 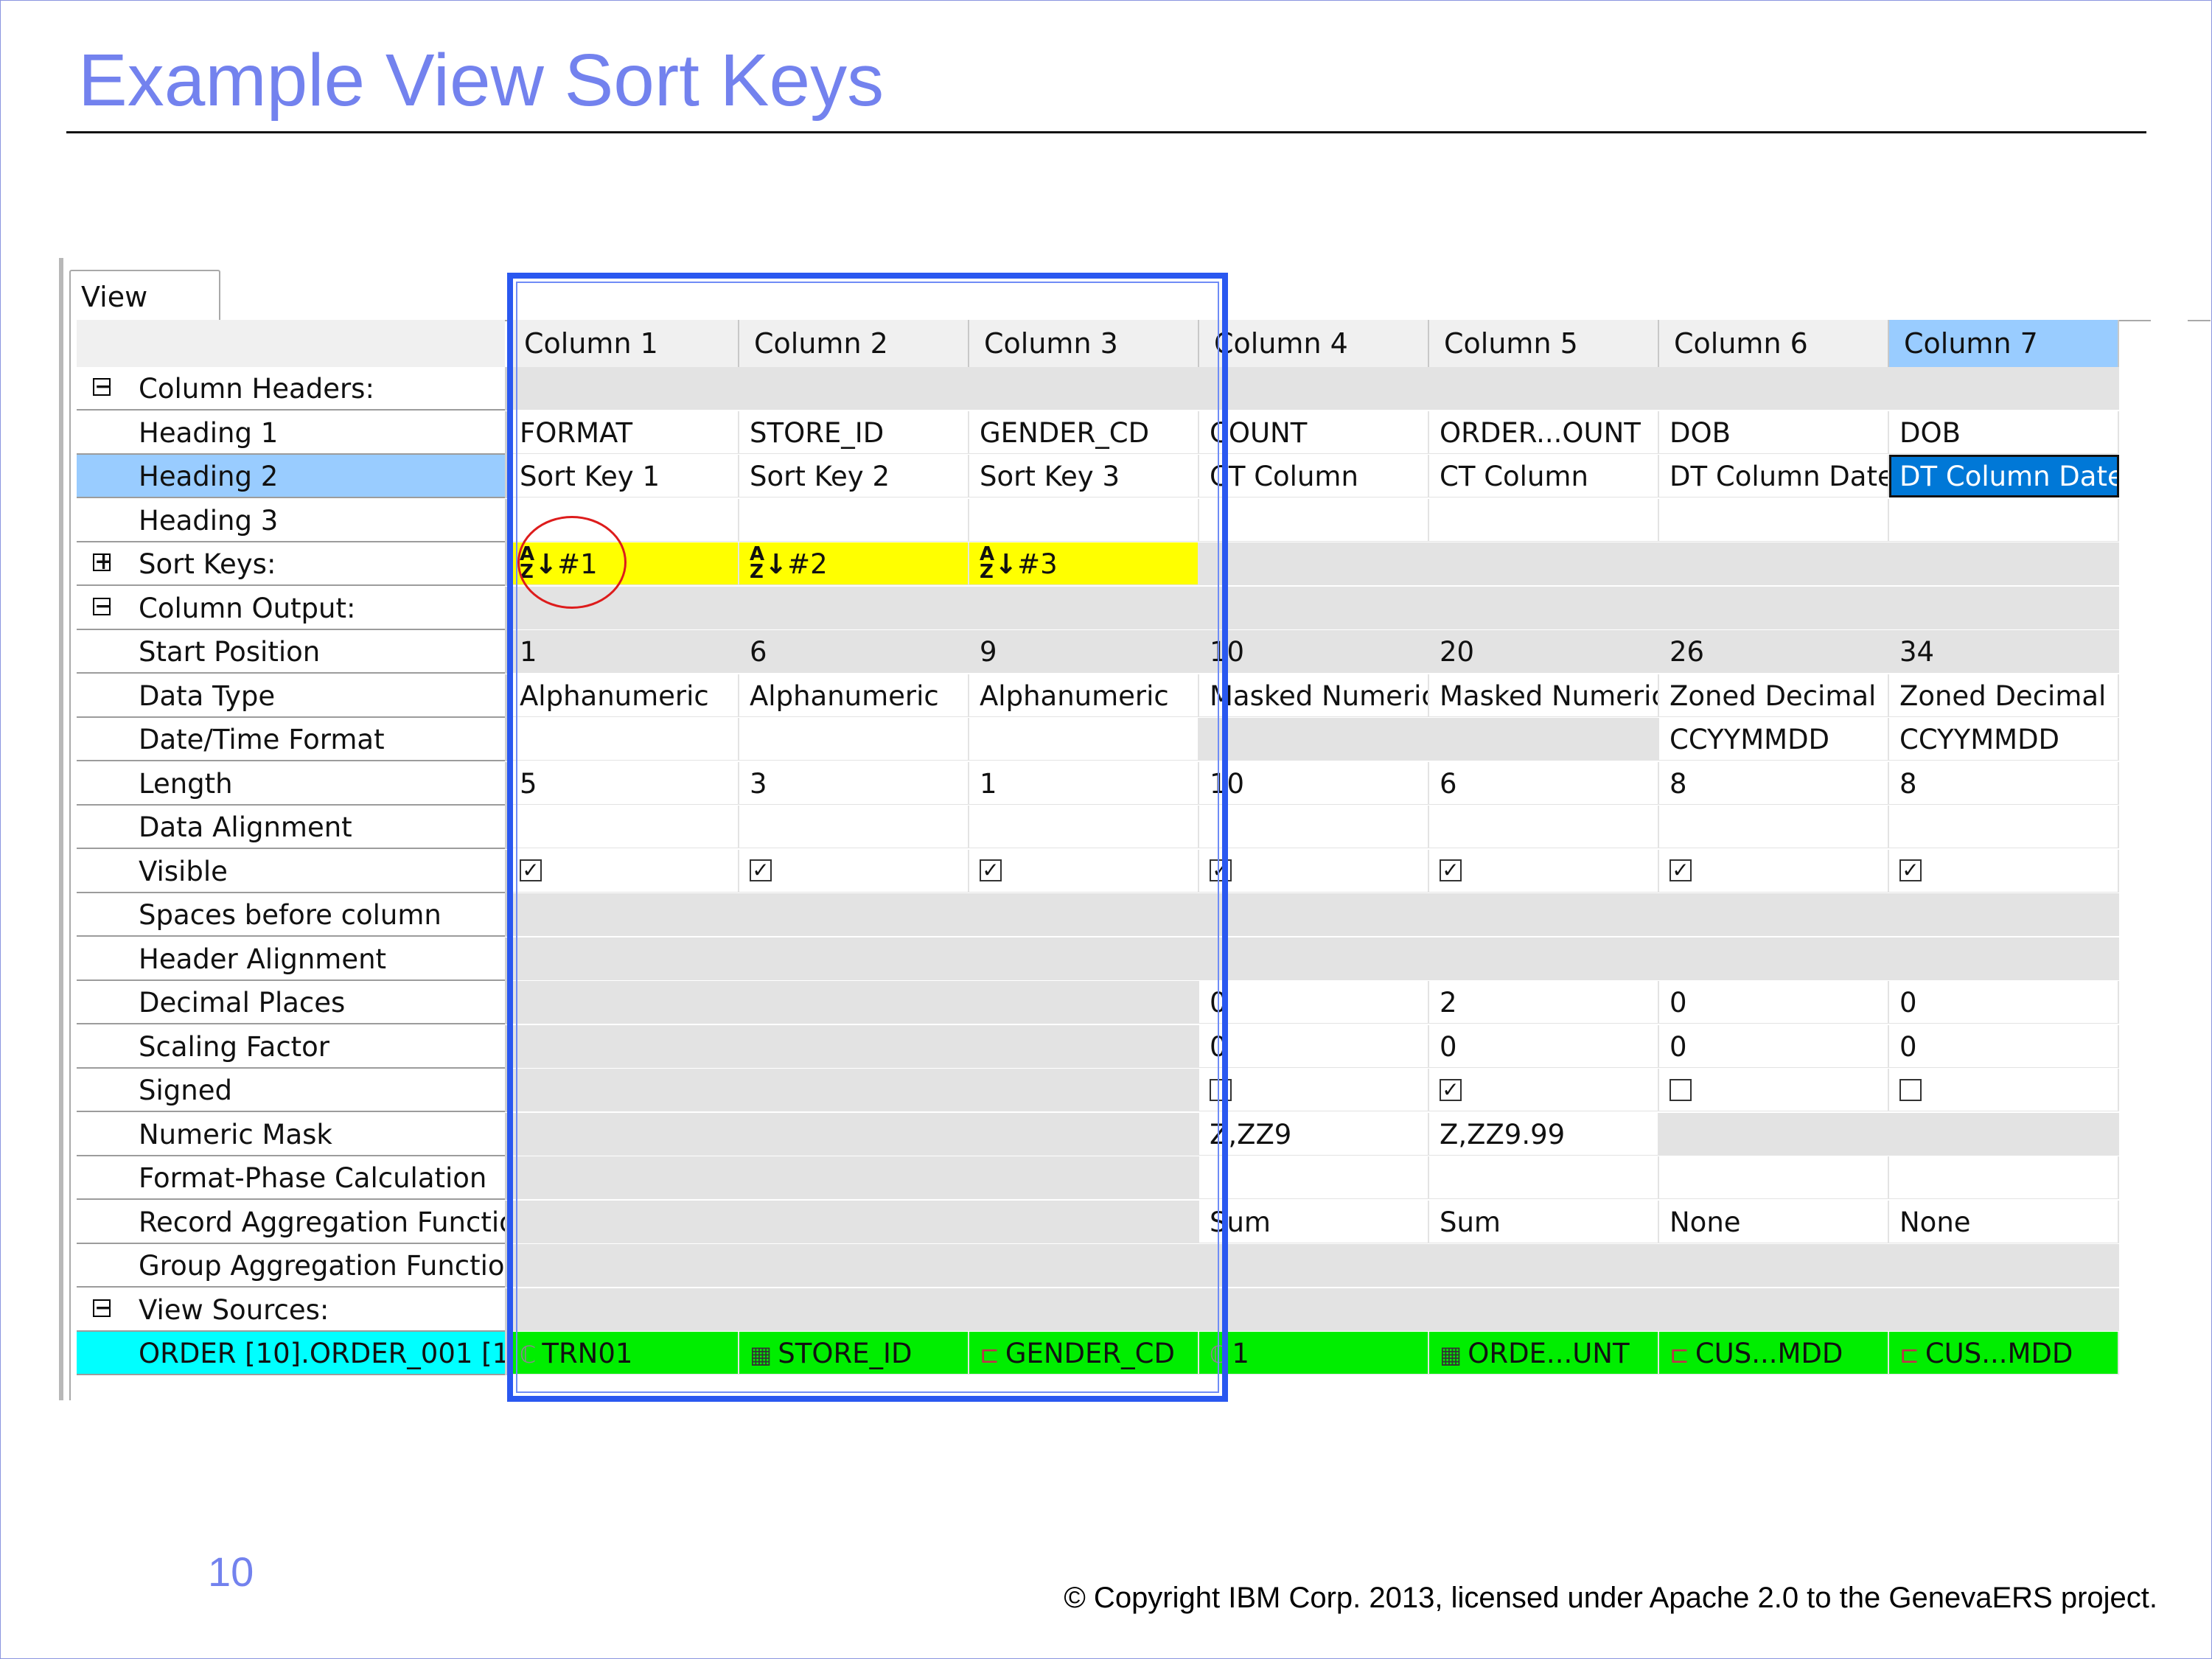 What do you see at coordinates (624, 343) in the screenshot?
I see `column-header-1: Column 1` at bounding box center [624, 343].